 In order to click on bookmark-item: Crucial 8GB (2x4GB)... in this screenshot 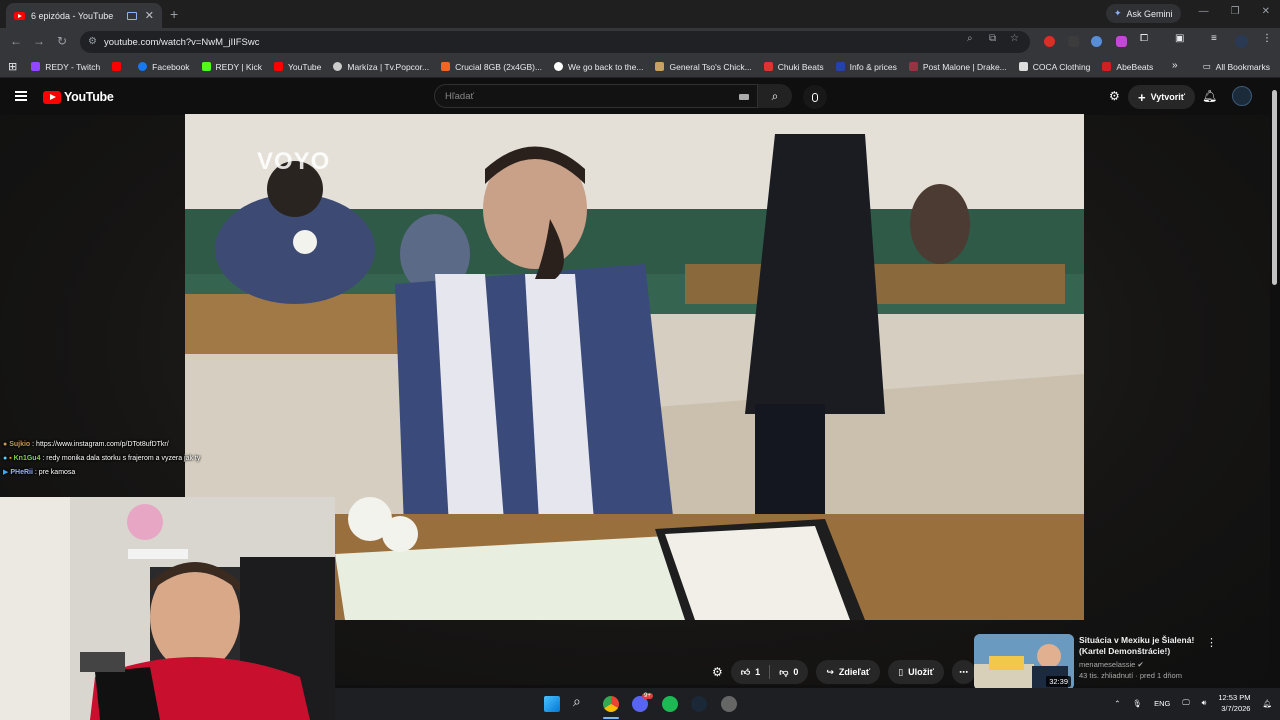, I will do `click(491, 67)`.